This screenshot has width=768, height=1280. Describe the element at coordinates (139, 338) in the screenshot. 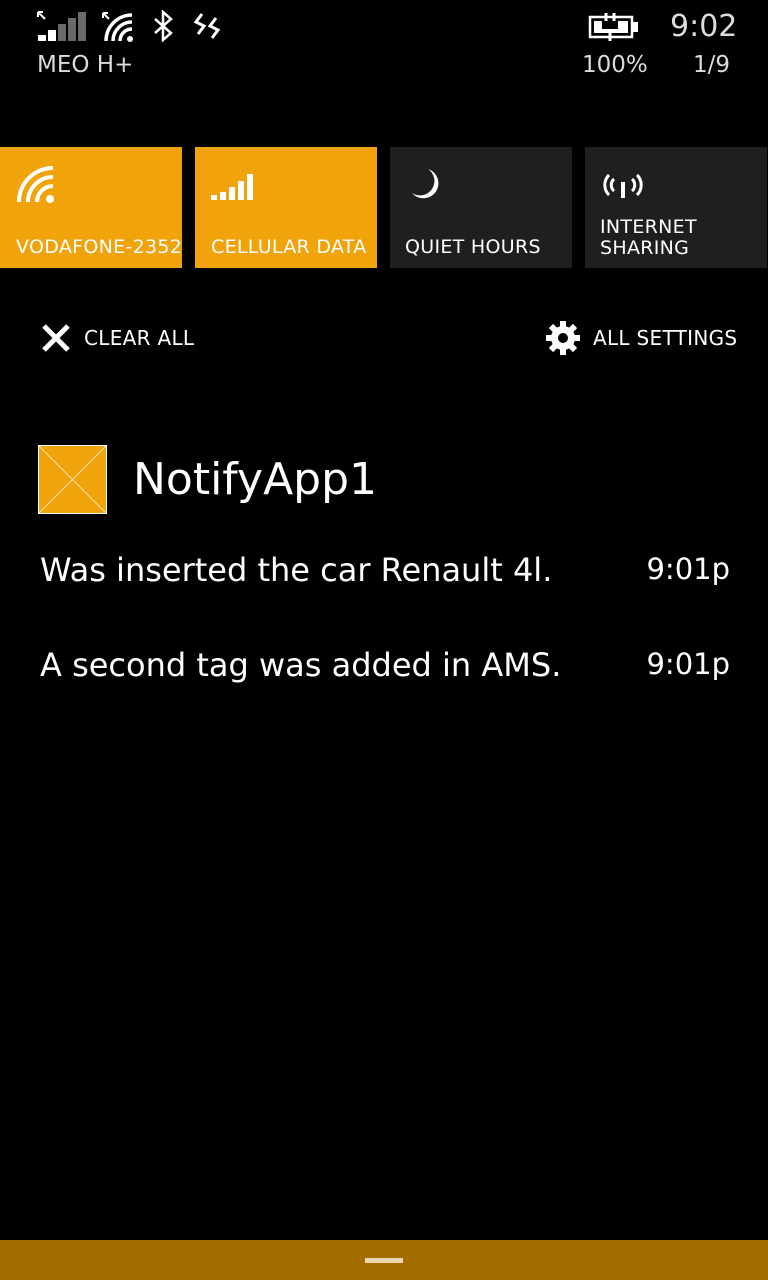

I see `clear-all-label: CLEAR ALL` at that location.